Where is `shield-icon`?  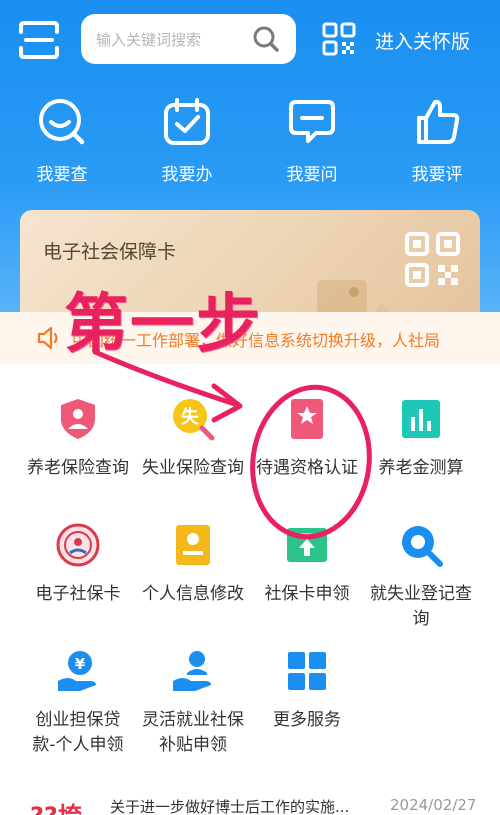
shield-icon is located at coordinates (78, 419).